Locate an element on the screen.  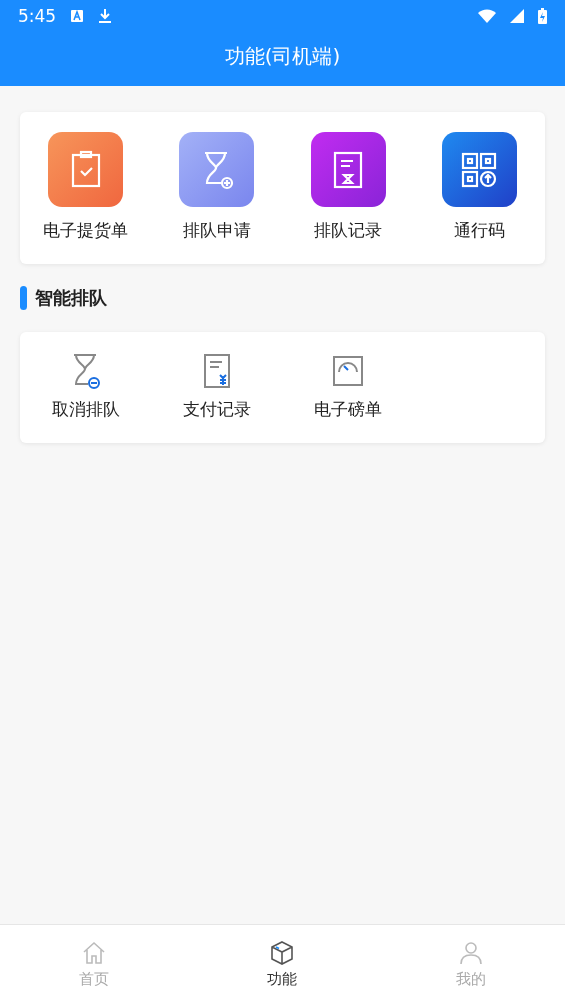
section-marker is located at coordinates (23, 298).